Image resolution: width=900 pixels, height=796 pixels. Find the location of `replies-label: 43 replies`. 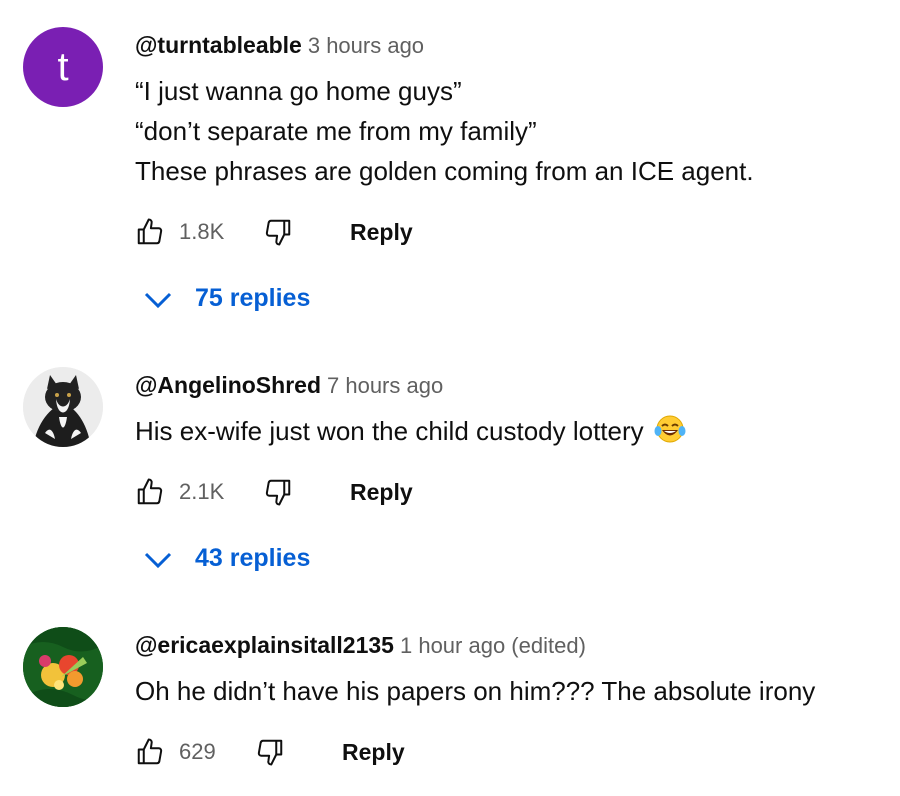

replies-label: 43 replies is located at coordinates (253, 558).